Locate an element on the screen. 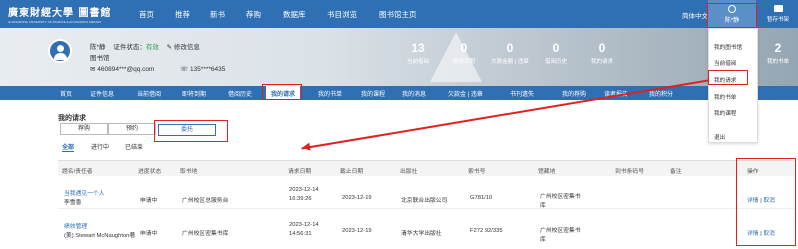  edit-info-link: ✎ 修改信息 is located at coordinates (183, 47).